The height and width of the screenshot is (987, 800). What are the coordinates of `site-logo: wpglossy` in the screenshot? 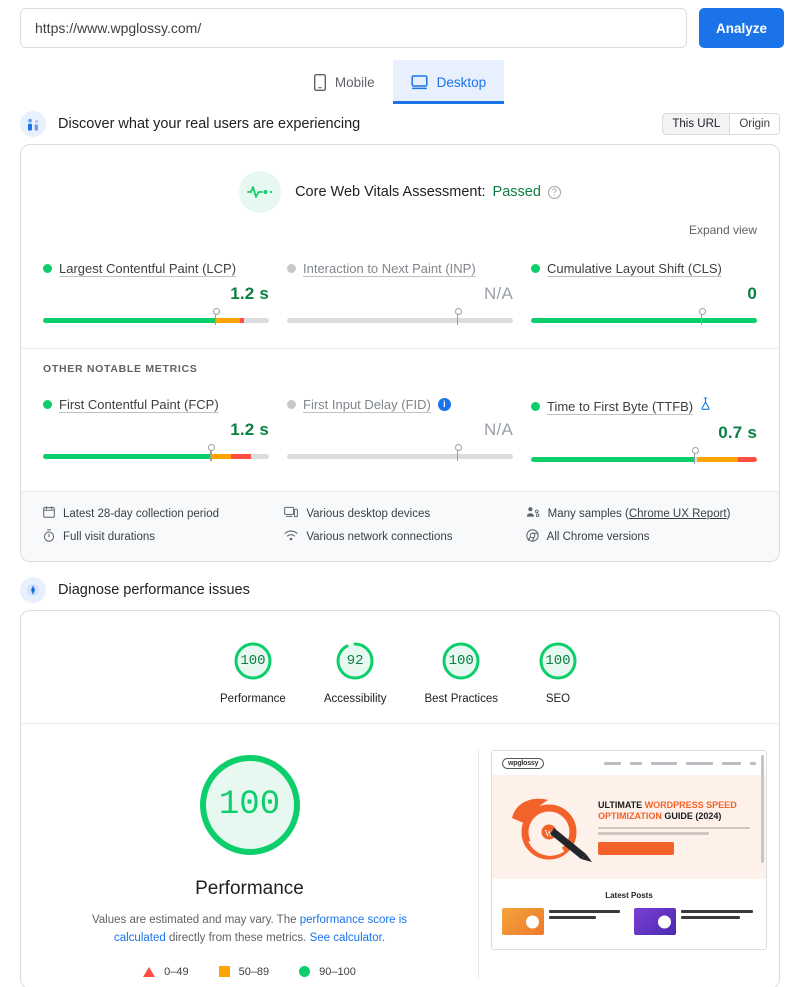 It's located at (523, 763).